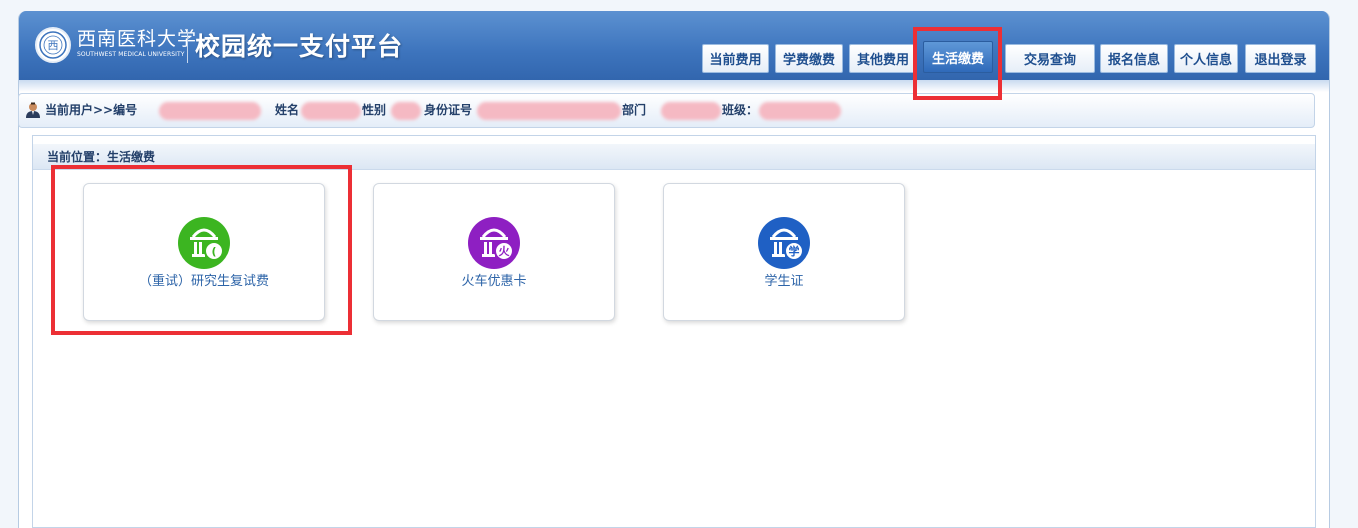  What do you see at coordinates (131, 54) in the screenshot?
I see `university-name-en: SOUTHWEST MEDICAL UNIVERSITY` at bounding box center [131, 54].